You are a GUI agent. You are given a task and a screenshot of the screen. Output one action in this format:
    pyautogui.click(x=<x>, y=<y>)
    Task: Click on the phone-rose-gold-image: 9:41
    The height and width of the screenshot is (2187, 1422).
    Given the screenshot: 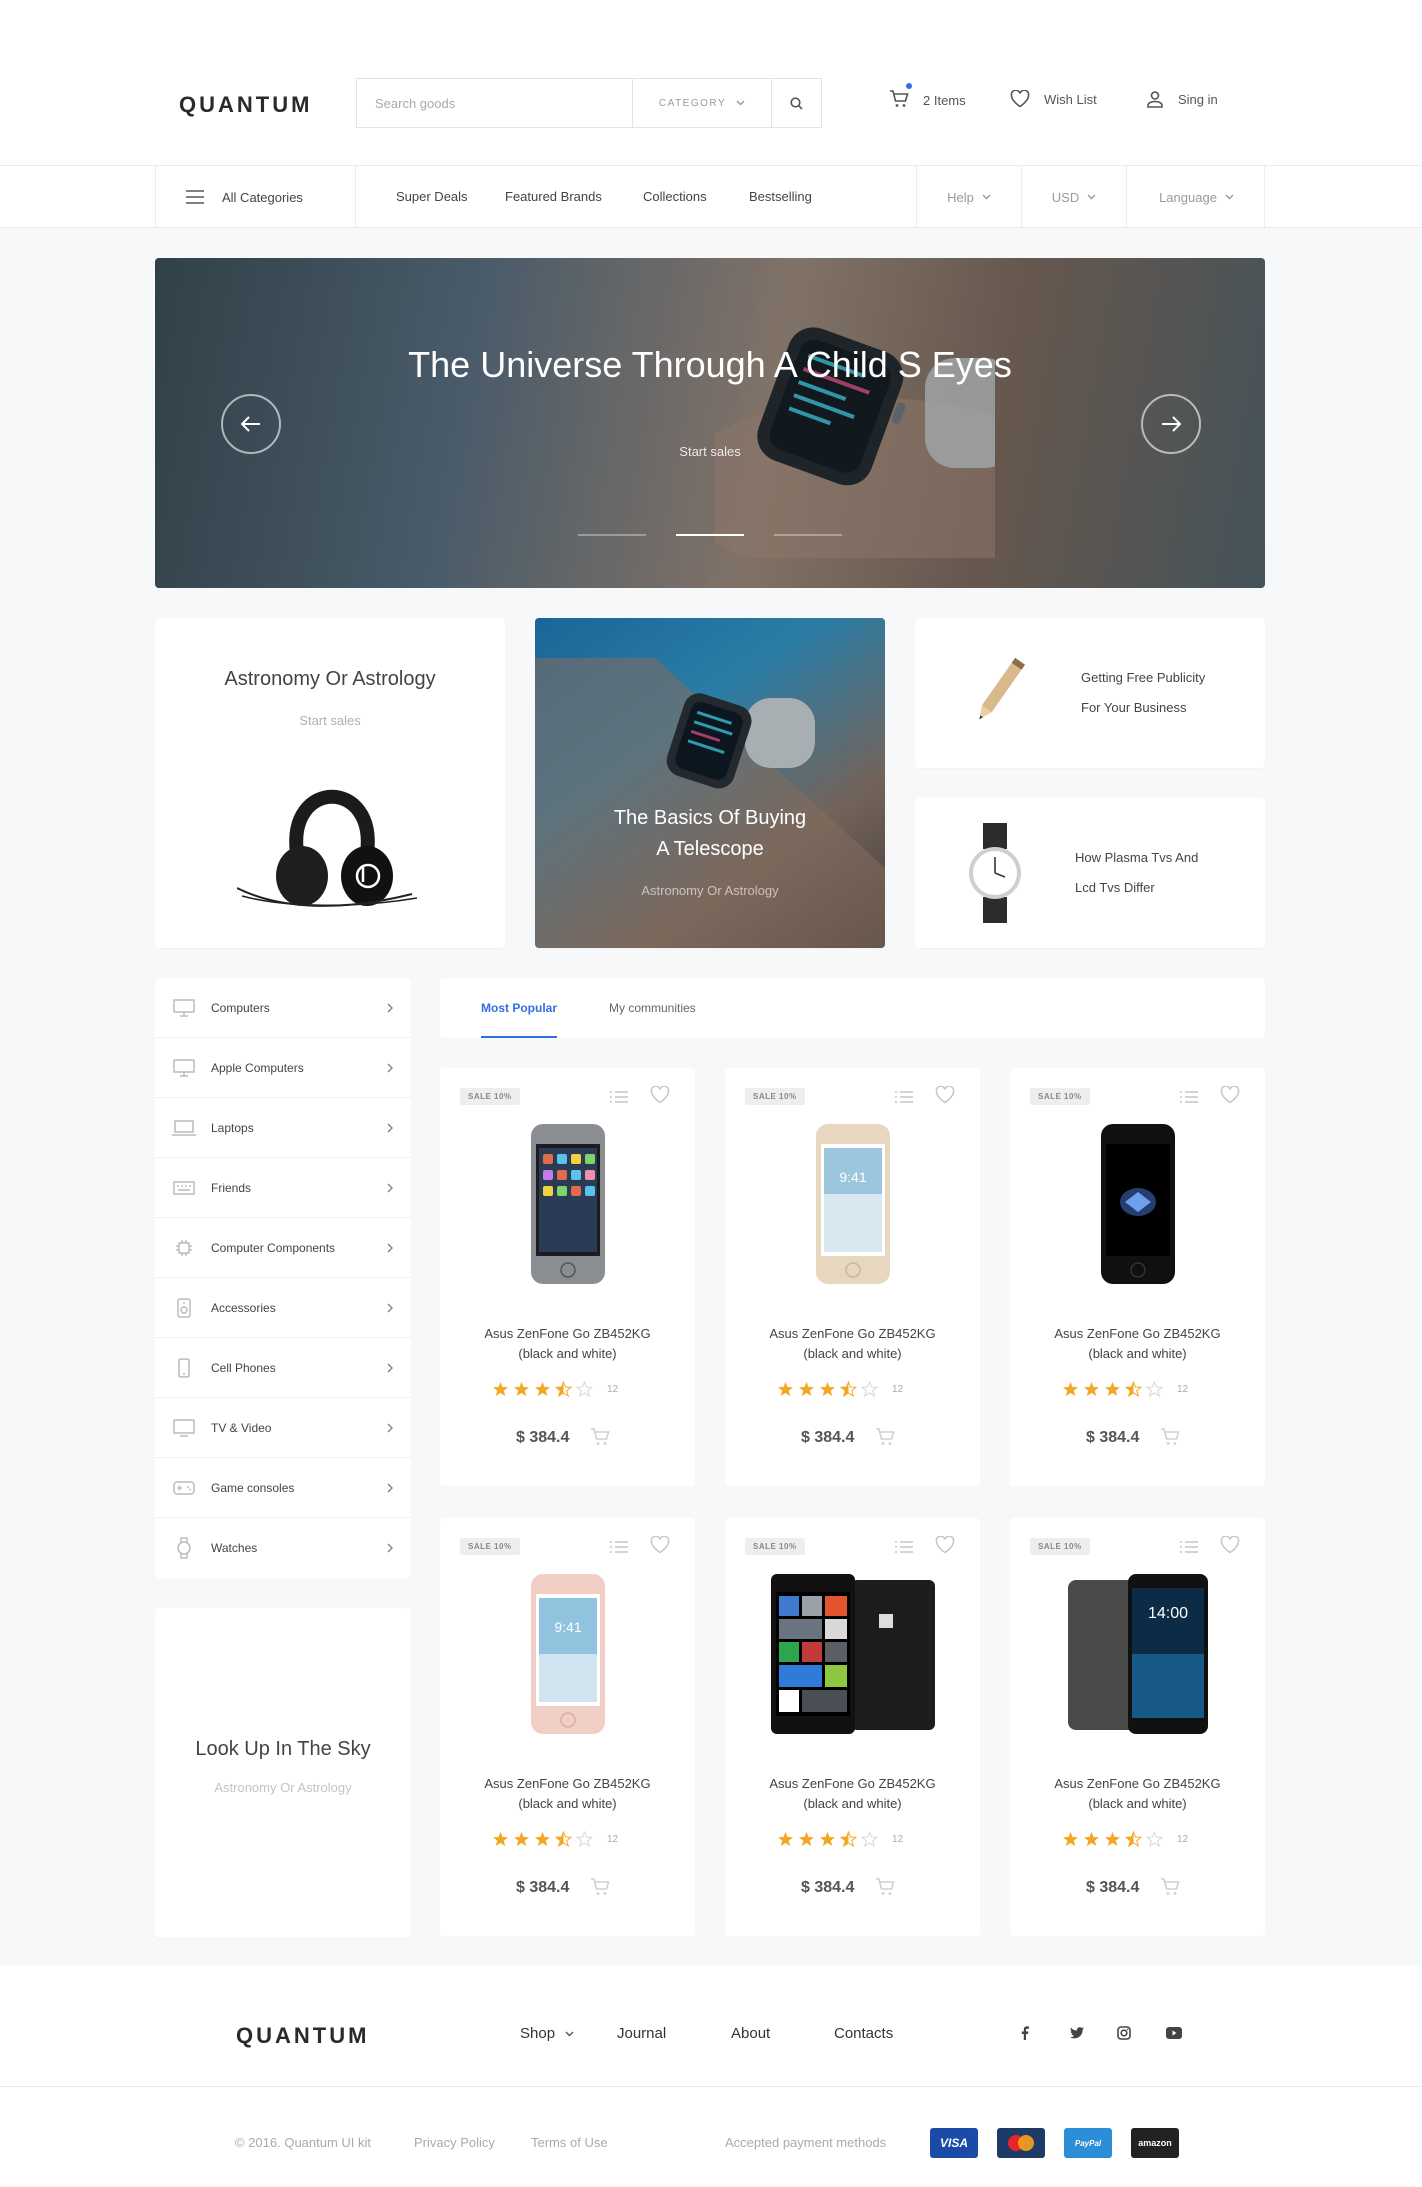 What is the action you would take?
    pyautogui.click(x=567, y=1654)
    